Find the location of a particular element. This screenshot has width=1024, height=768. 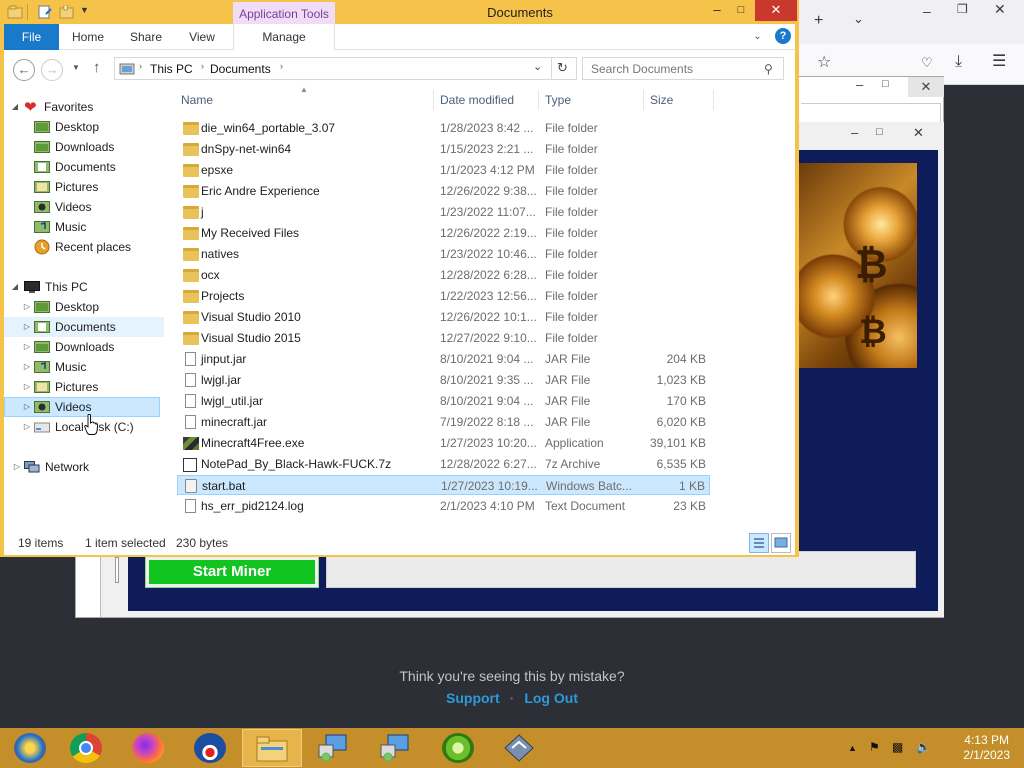

column-size: Size is located at coordinates (661, 100).